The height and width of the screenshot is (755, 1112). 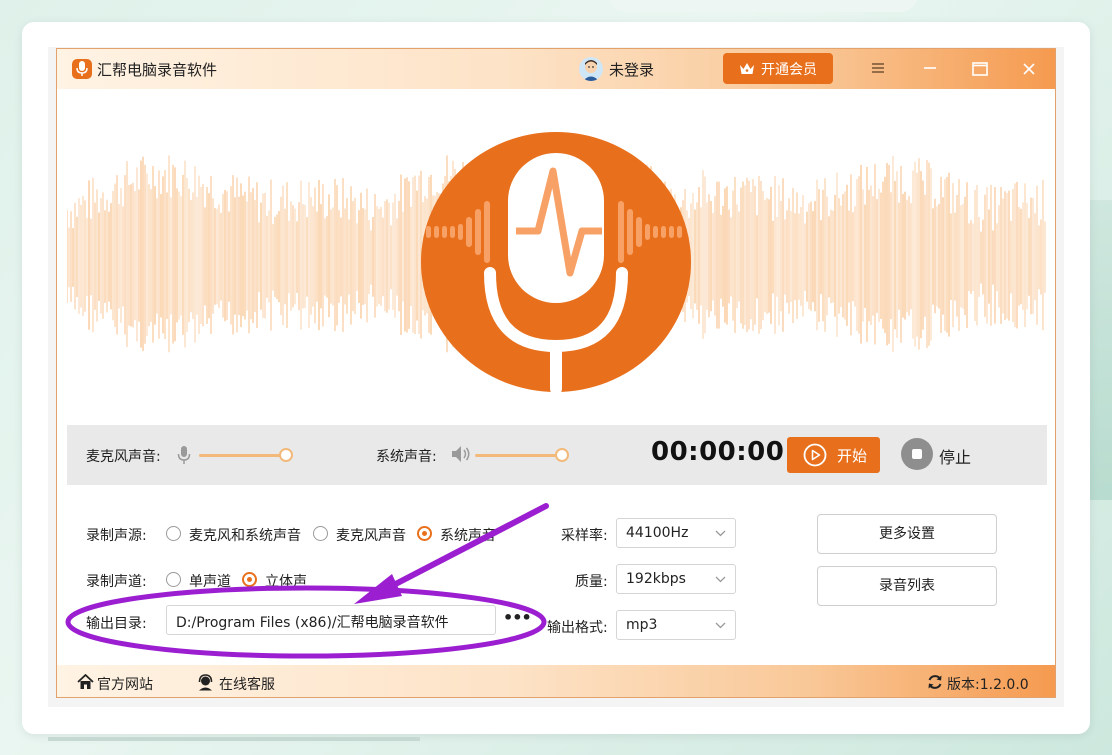 I want to click on system-volume-label: 系统声音:, so click(x=406, y=457).